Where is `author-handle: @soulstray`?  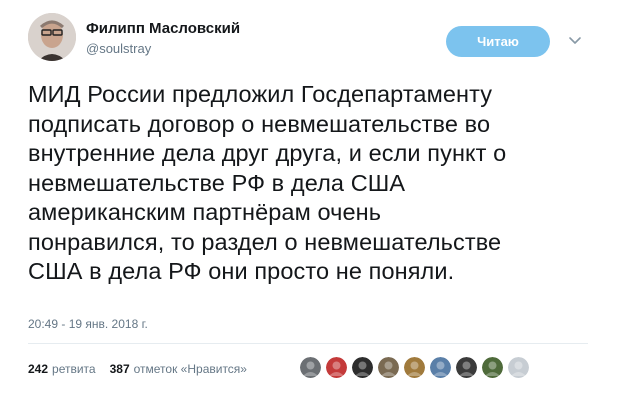 author-handle: @soulstray is located at coordinates (118, 48).